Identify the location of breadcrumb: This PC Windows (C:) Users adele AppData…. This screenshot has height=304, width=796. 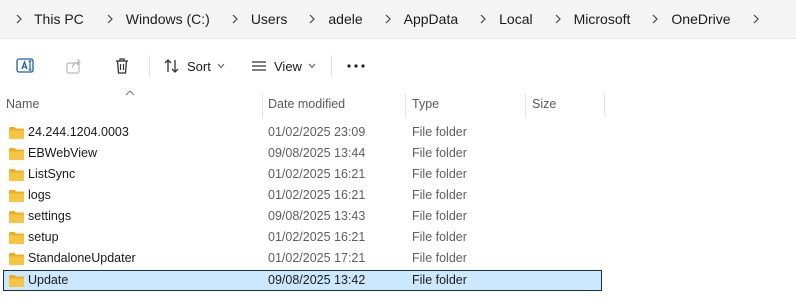
(381, 19).